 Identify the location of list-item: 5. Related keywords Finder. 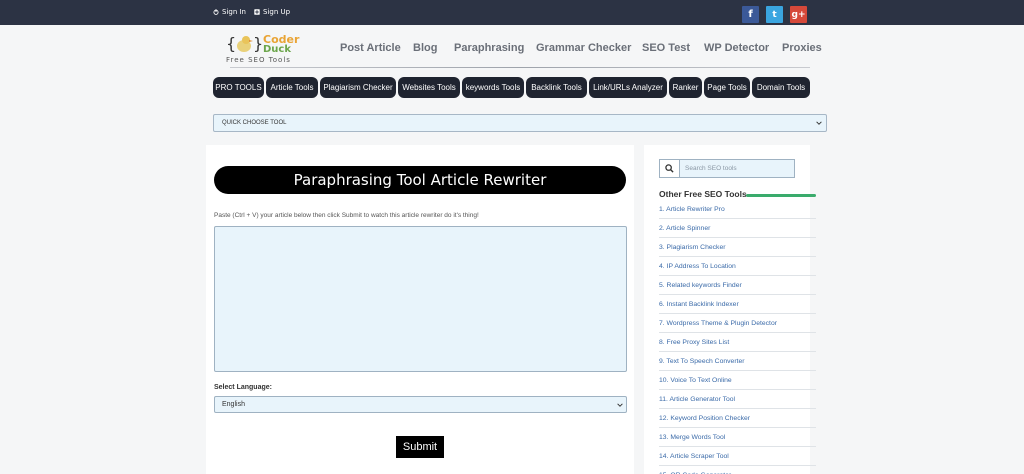
(737, 285).